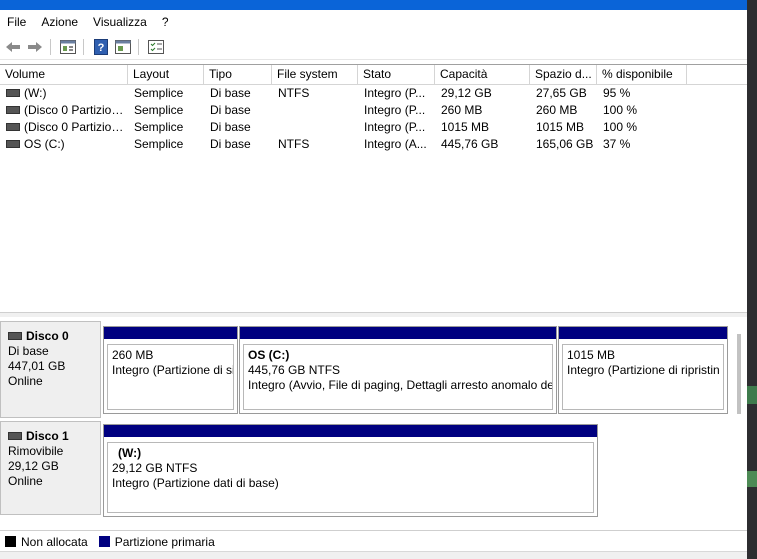 The image size is (757, 559). What do you see at coordinates (36, 451) in the screenshot?
I see `disk-type: Rimovibile` at bounding box center [36, 451].